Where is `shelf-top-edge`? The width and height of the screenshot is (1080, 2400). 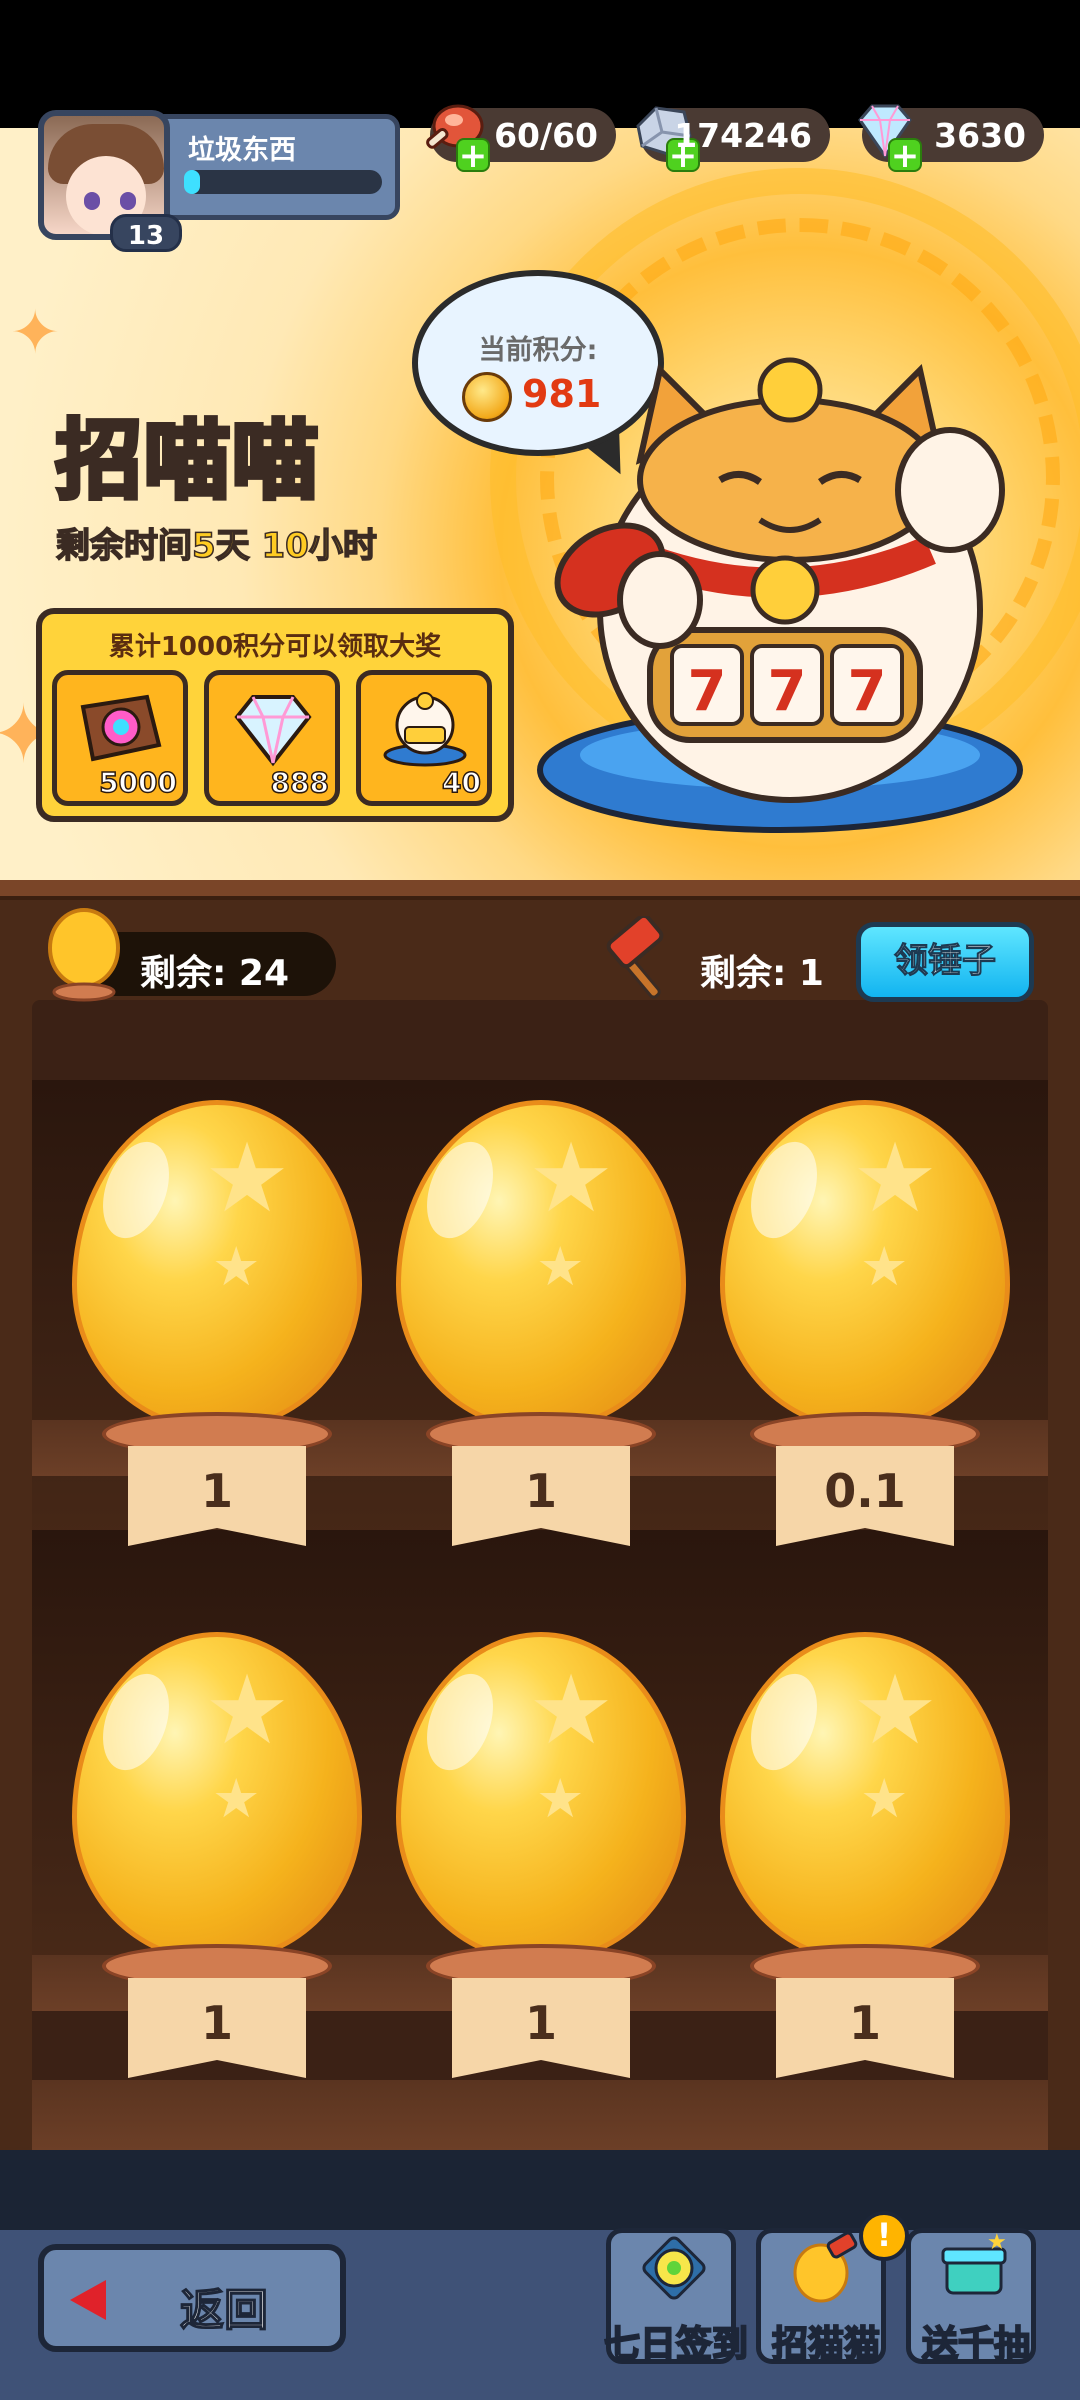 shelf-top-edge is located at coordinates (540, 890).